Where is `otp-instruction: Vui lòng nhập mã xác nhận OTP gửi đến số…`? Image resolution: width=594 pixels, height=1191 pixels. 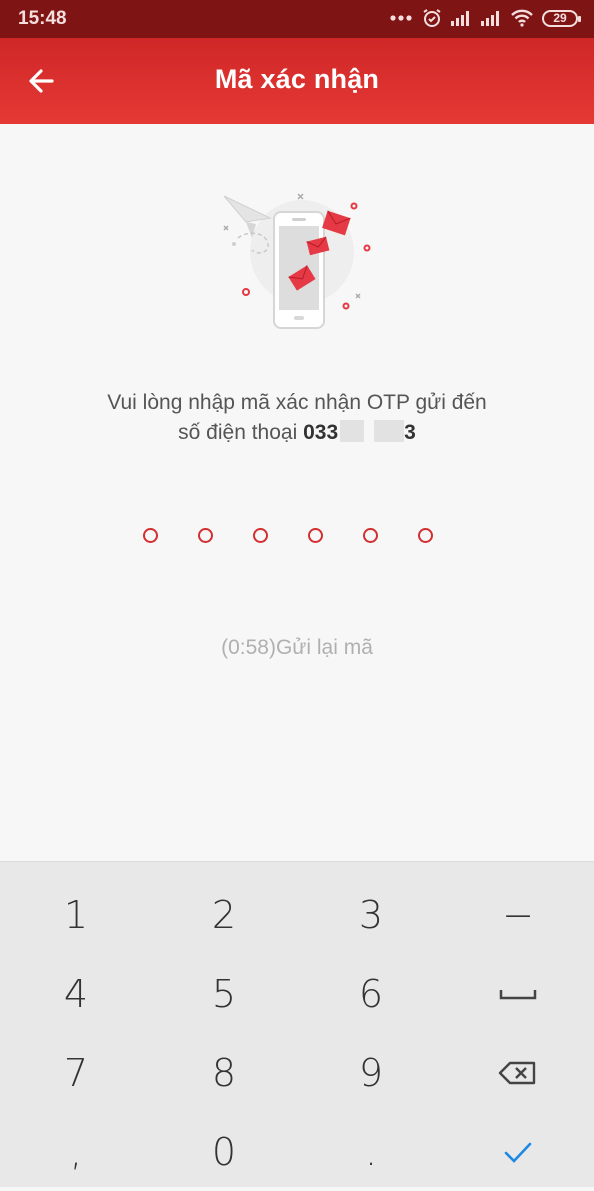 otp-instruction: Vui lòng nhập mã xác nhận OTP gửi đến số… is located at coordinates (297, 418).